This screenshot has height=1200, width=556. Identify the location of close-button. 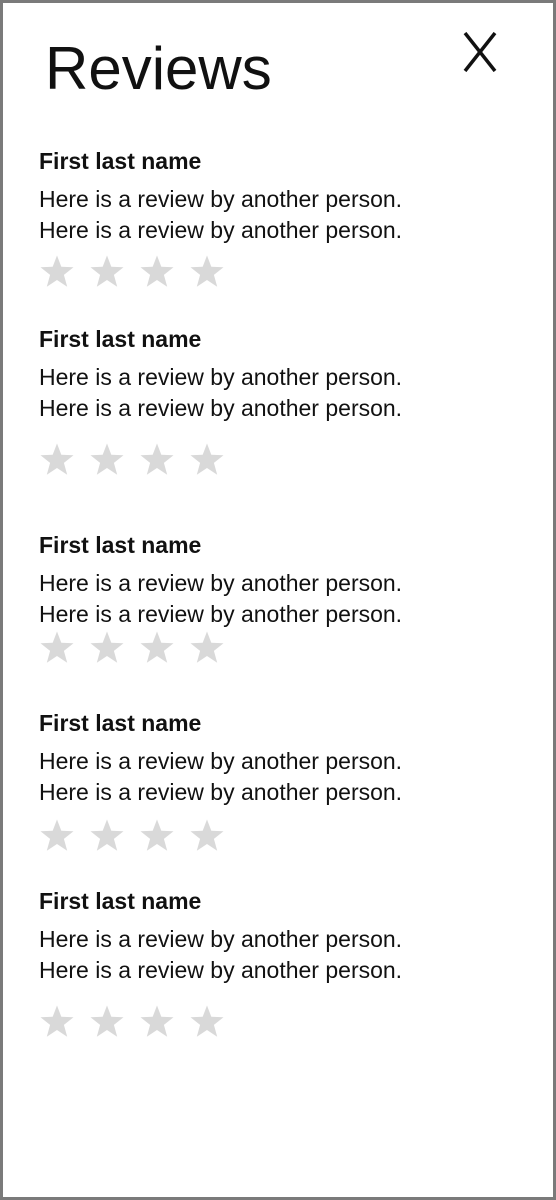
(480, 52).